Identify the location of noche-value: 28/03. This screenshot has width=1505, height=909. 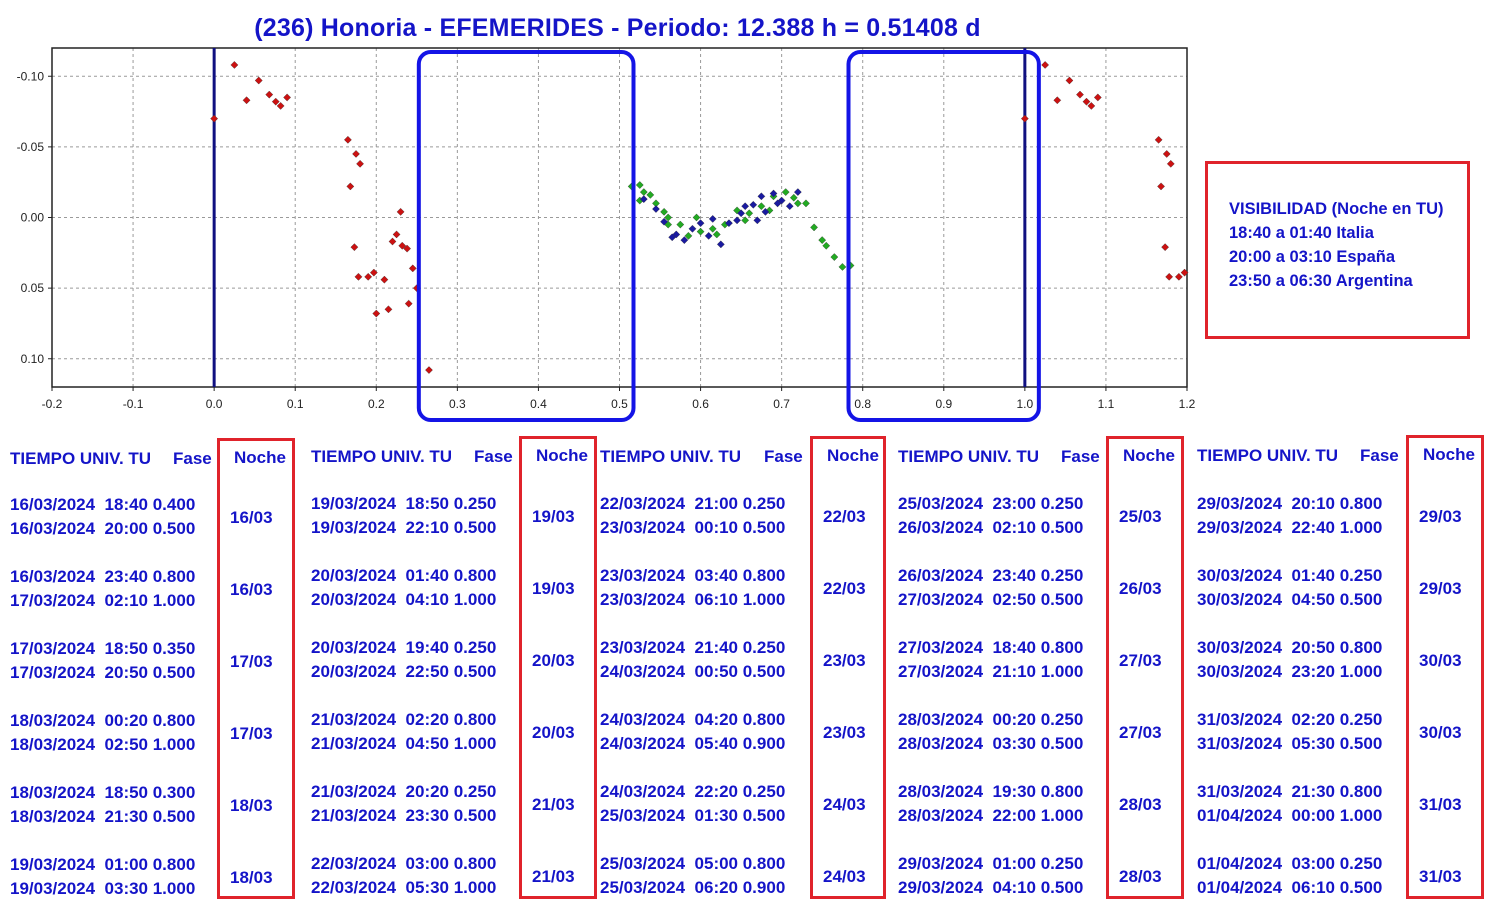
(1140, 804).